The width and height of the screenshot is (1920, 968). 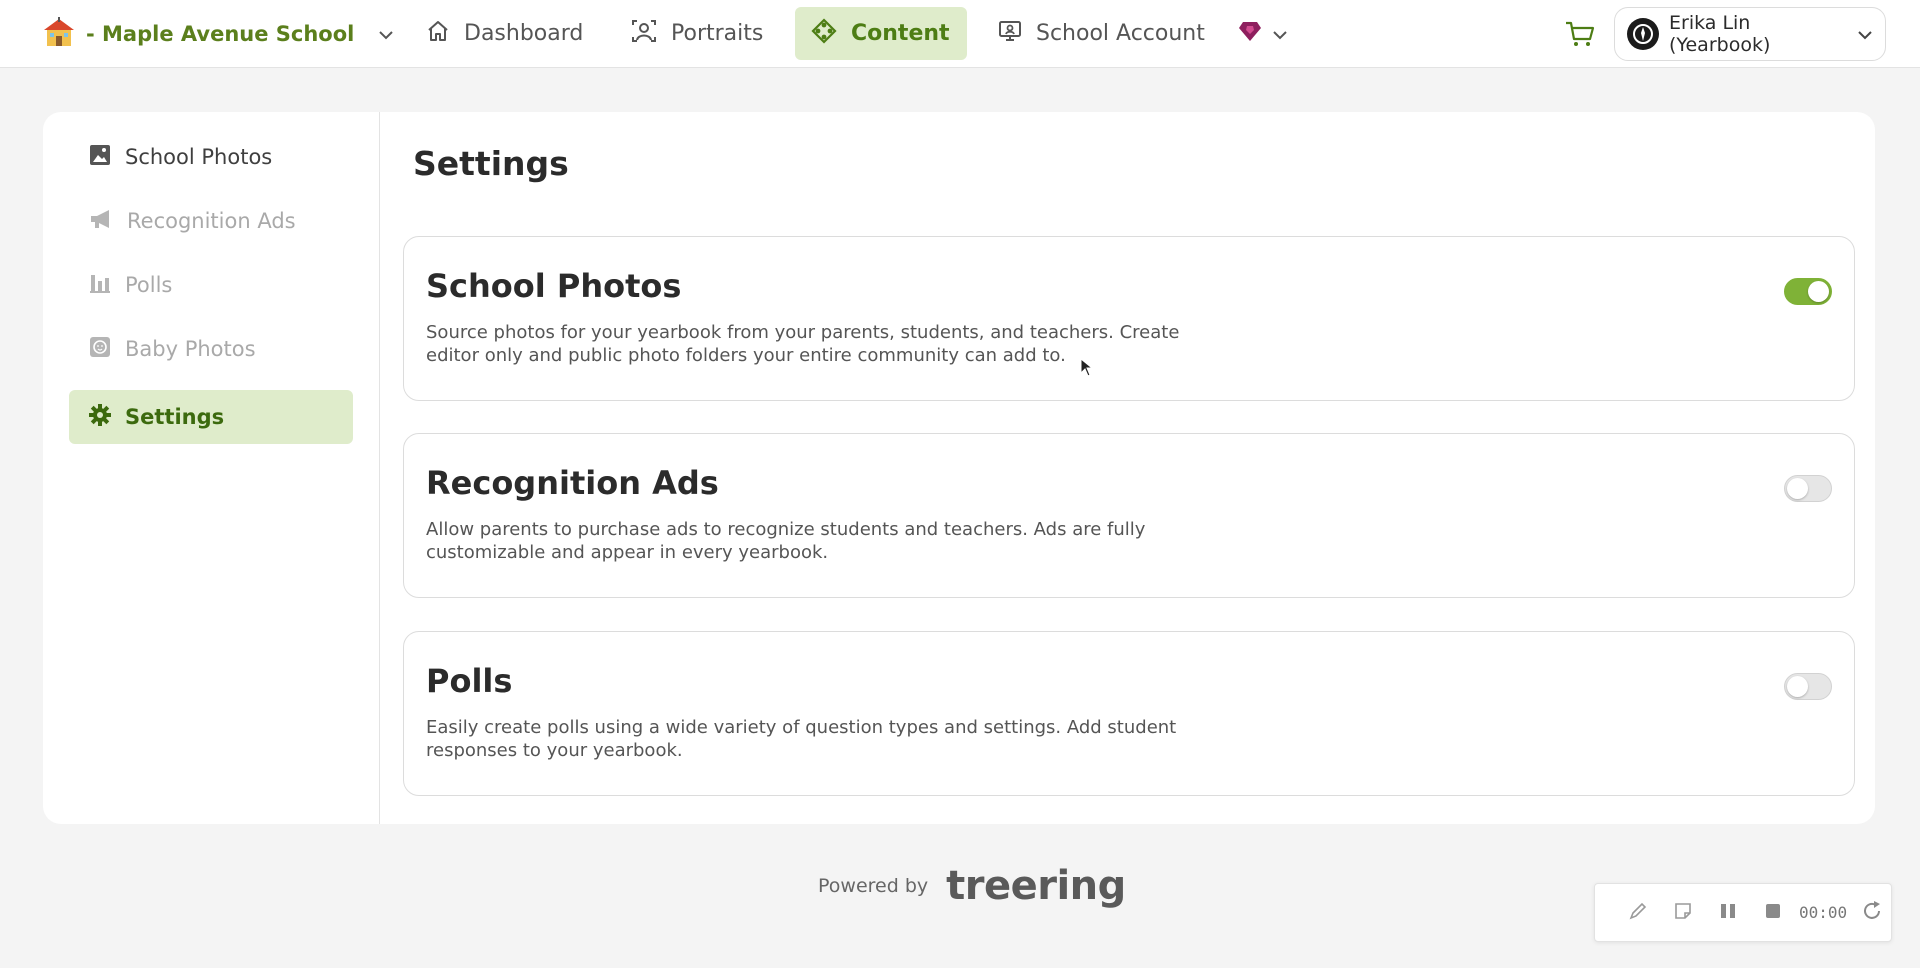 I want to click on note-icon, so click(x=1683, y=913).